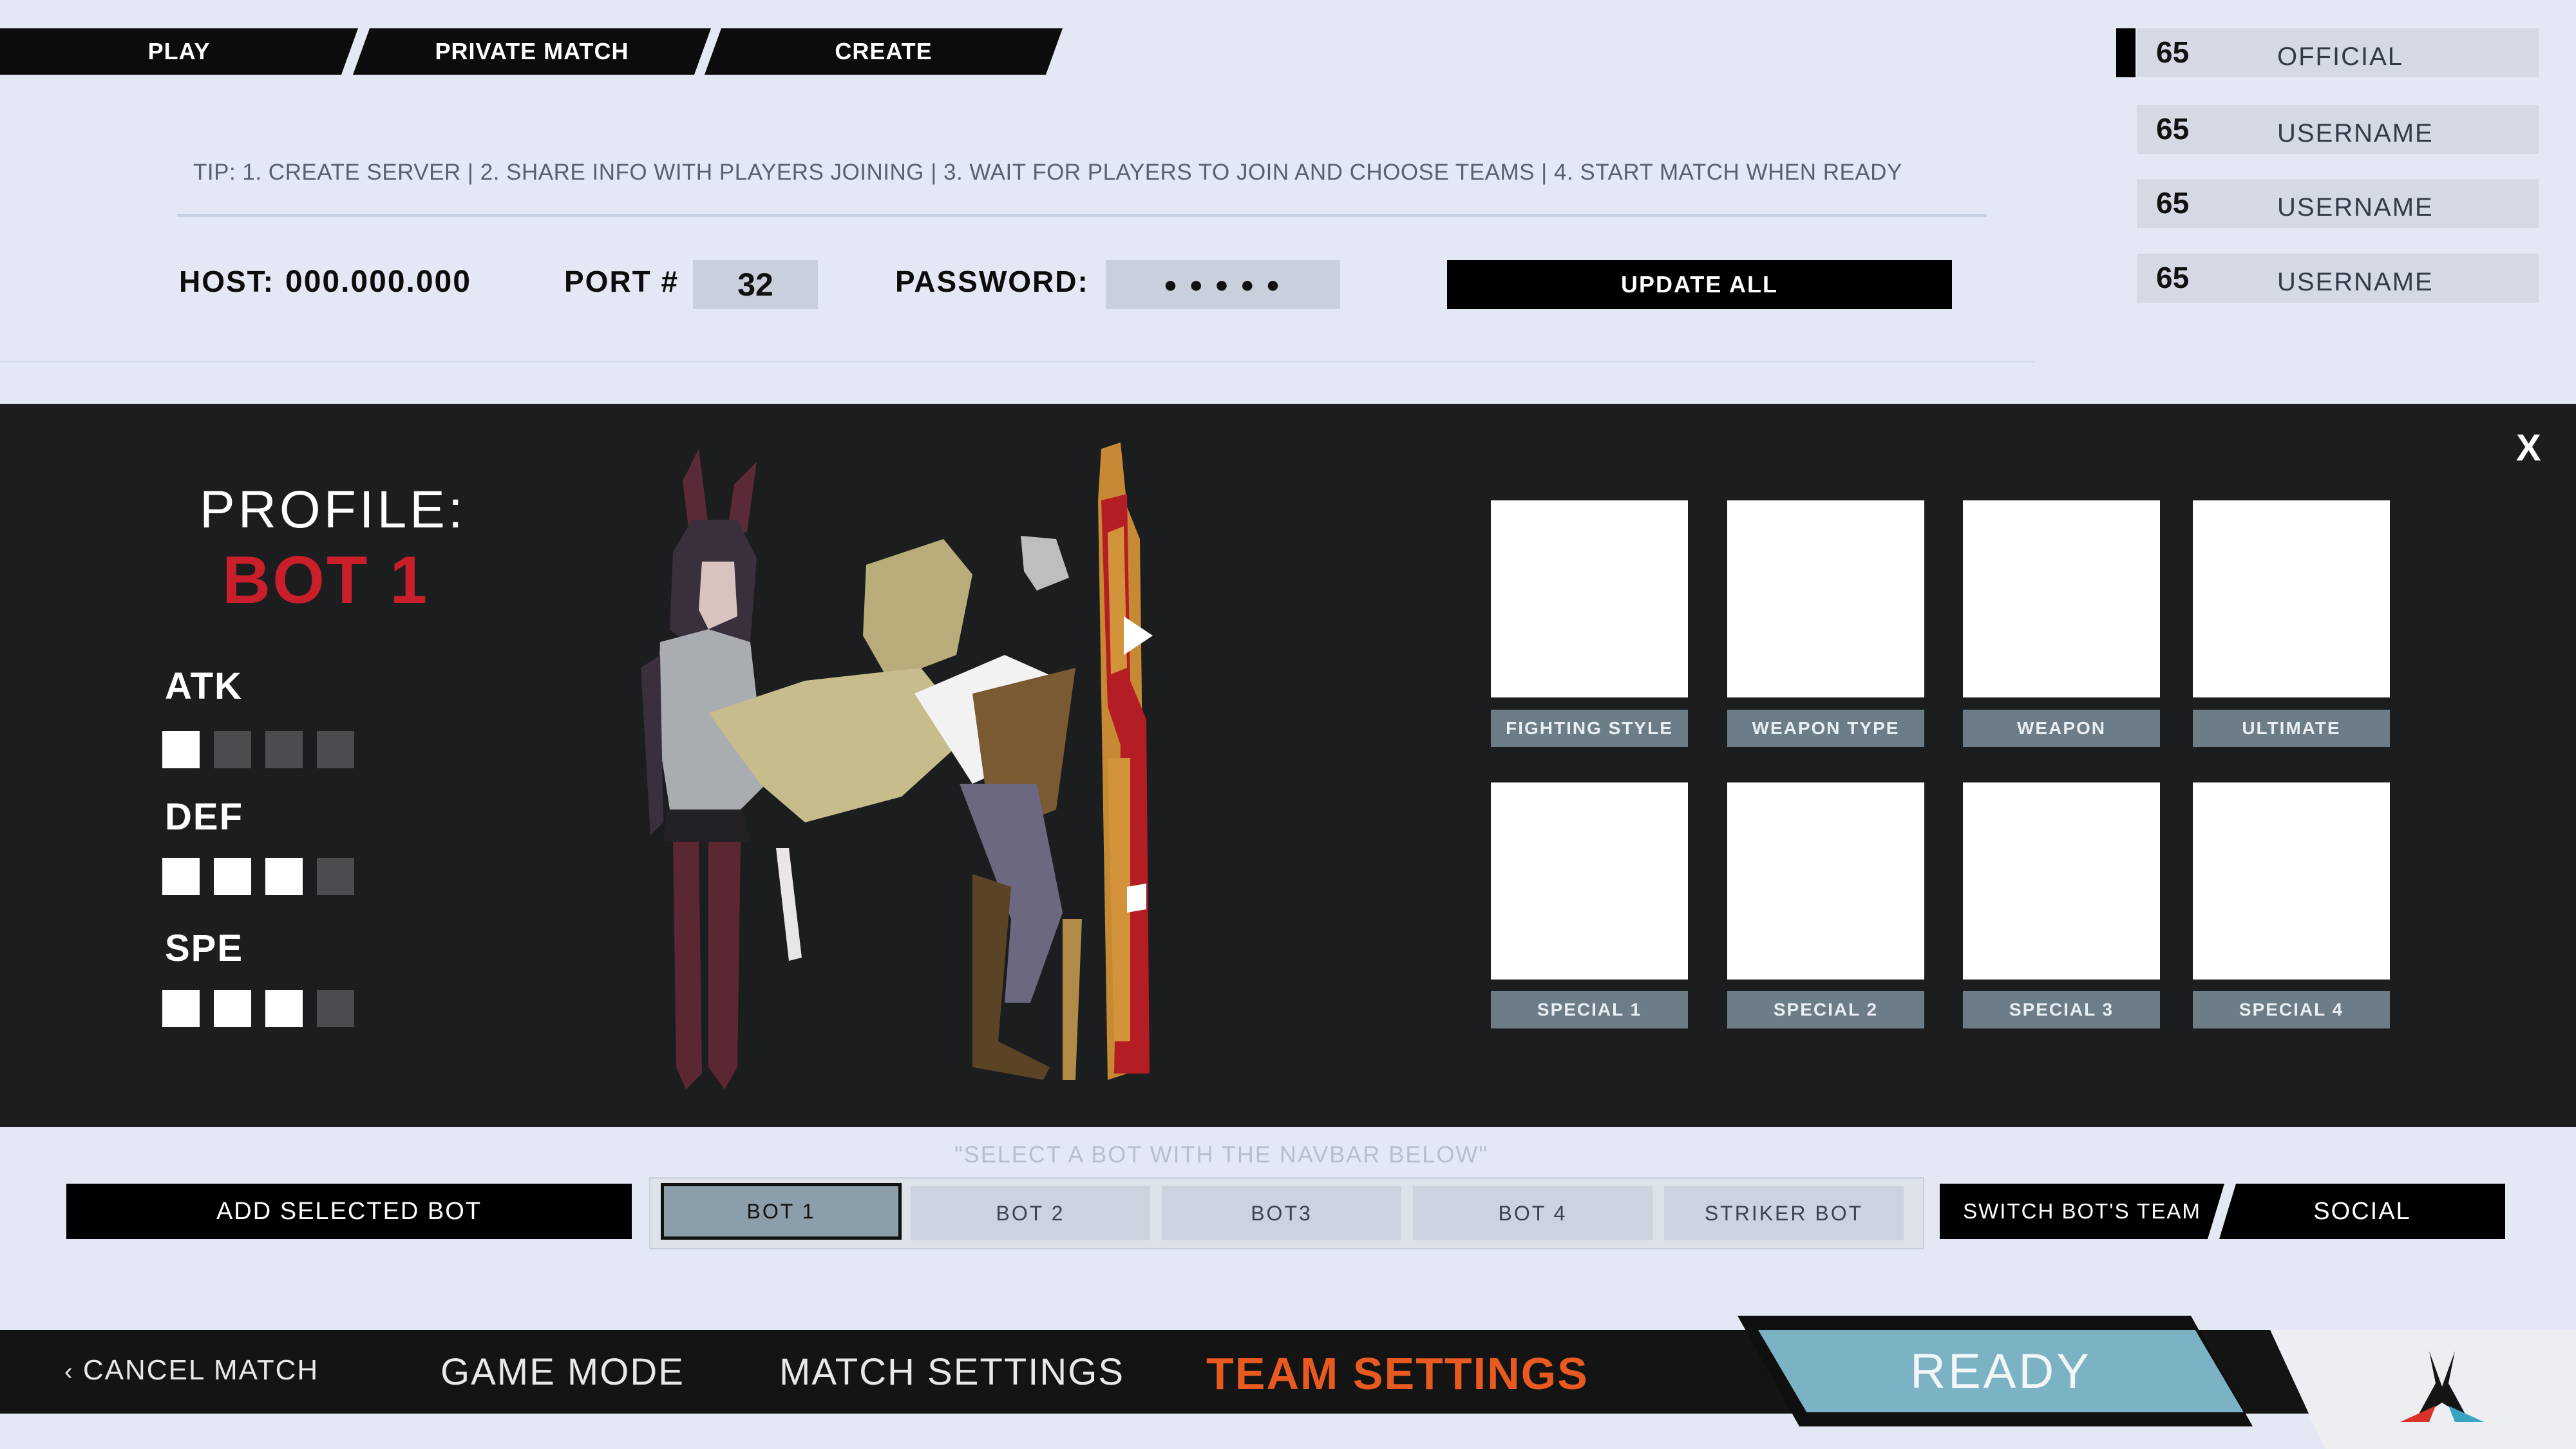 The height and width of the screenshot is (1449, 2576). What do you see at coordinates (884, 52) in the screenshot?
I see `tab-create: CREATE` at bounding box center [884, 52].